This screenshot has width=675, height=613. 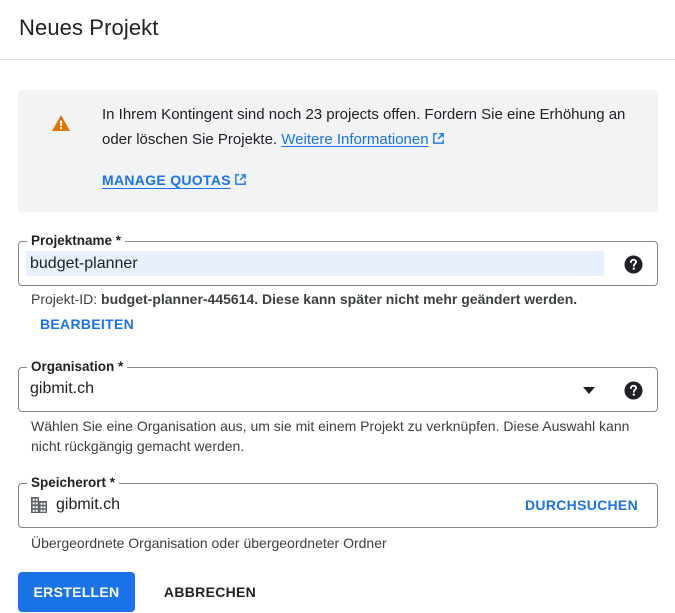 I want to click on manage-quotas-link: MANAGE QUOTAS, so click(x=174, y=180).